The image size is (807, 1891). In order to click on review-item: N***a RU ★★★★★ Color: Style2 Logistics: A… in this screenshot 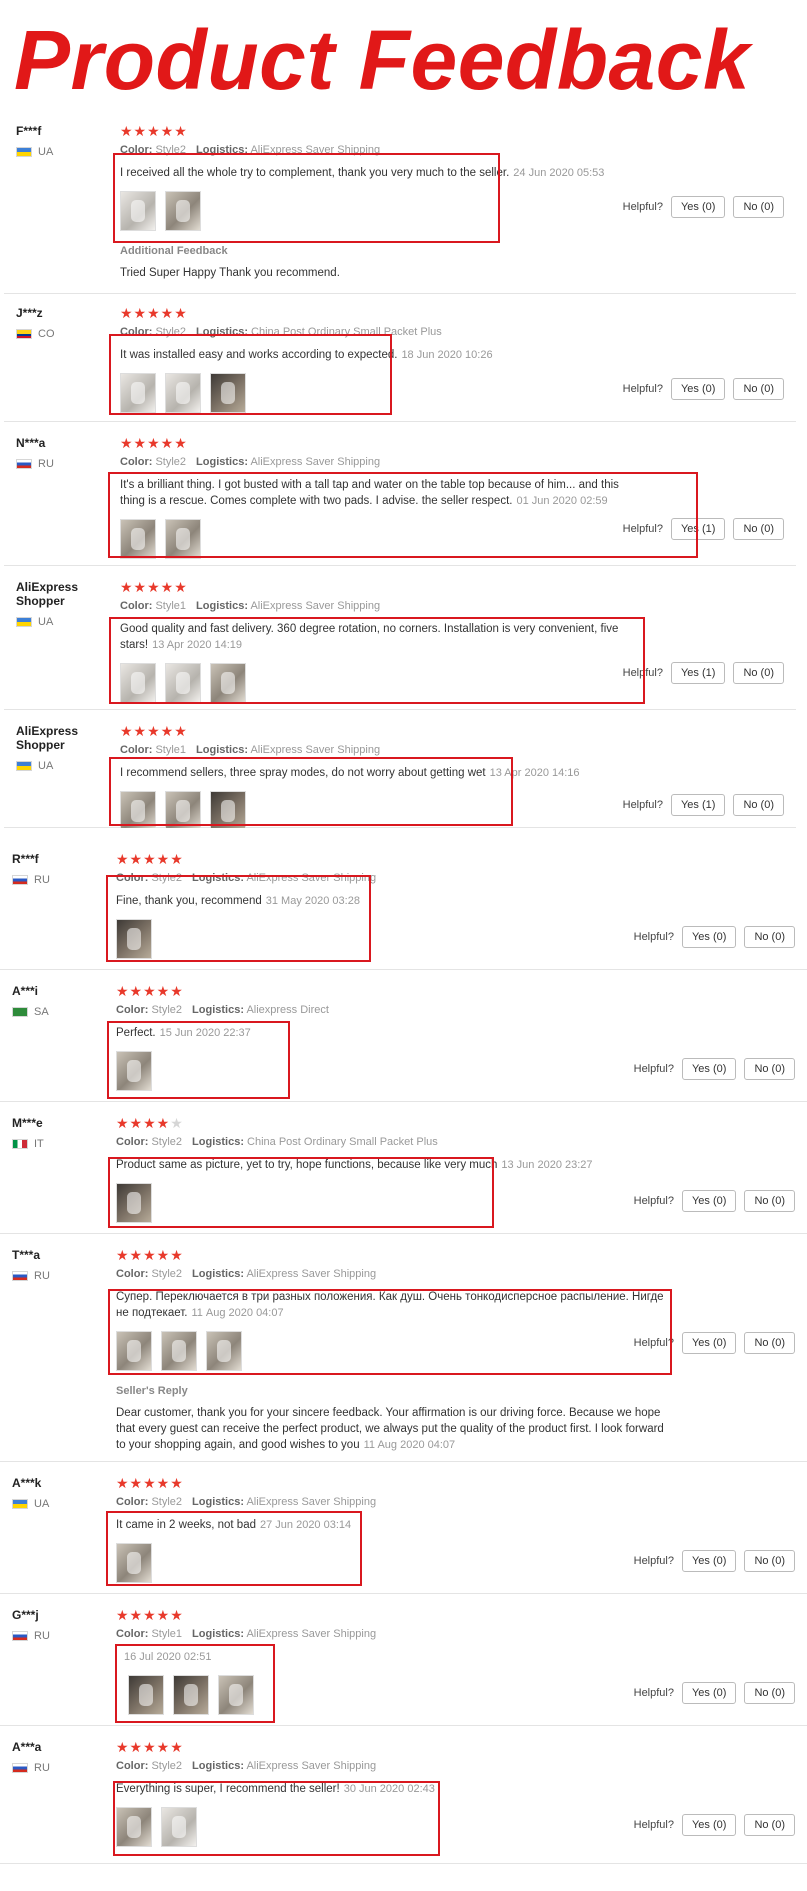, I will do `click(400, 501)`.